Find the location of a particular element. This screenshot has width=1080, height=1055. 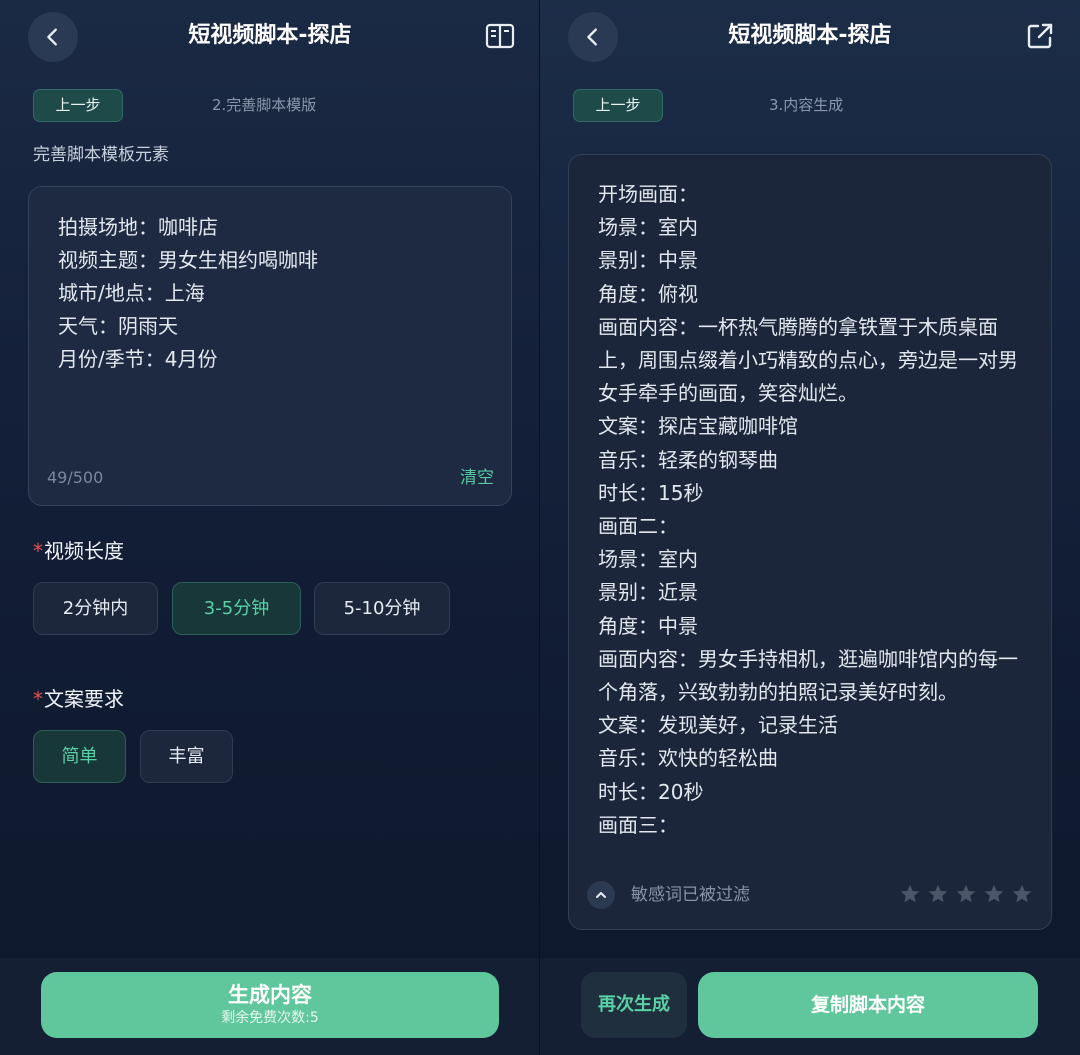

regenerate-button: 再次生成 is located at coordinates (634, 1005).